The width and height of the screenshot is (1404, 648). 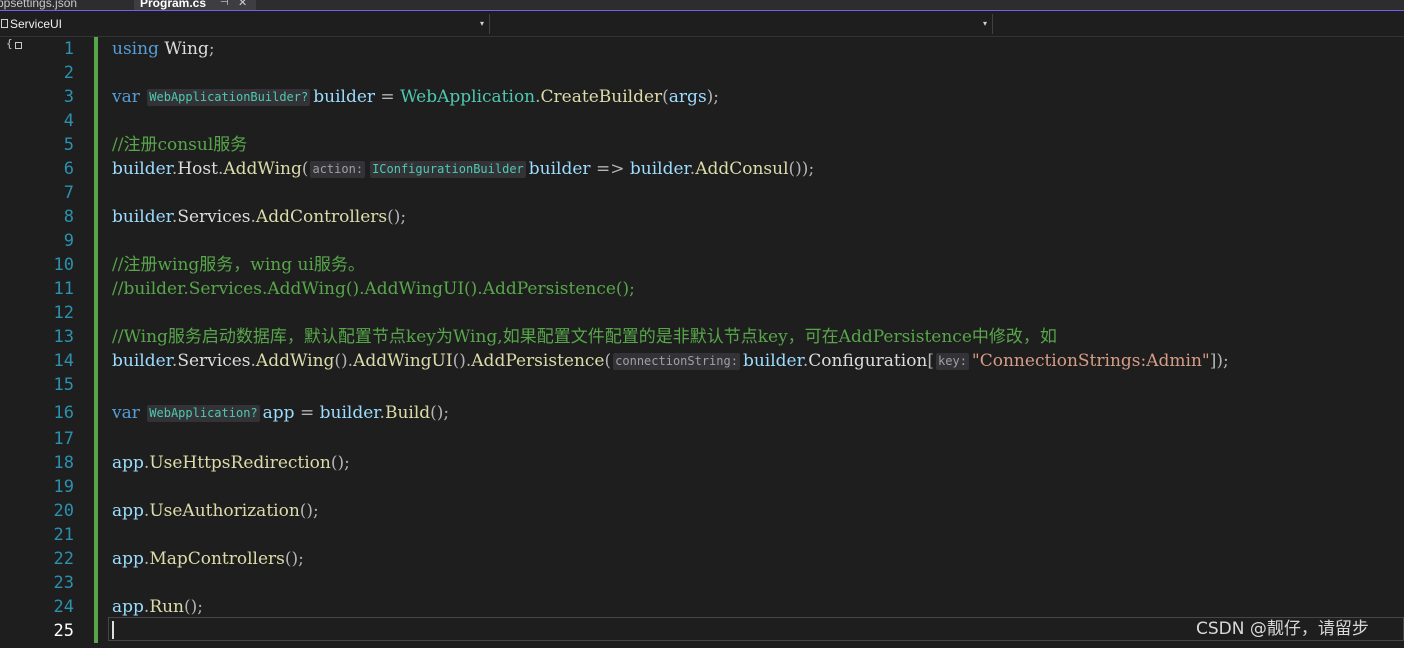 What do you see at coordinates (63, 265) in the screenshot?
I see `line-number: 10` at bounding box center [63, 265].